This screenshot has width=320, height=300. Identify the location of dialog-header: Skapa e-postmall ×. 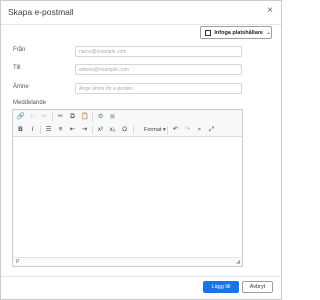
(141, 13).